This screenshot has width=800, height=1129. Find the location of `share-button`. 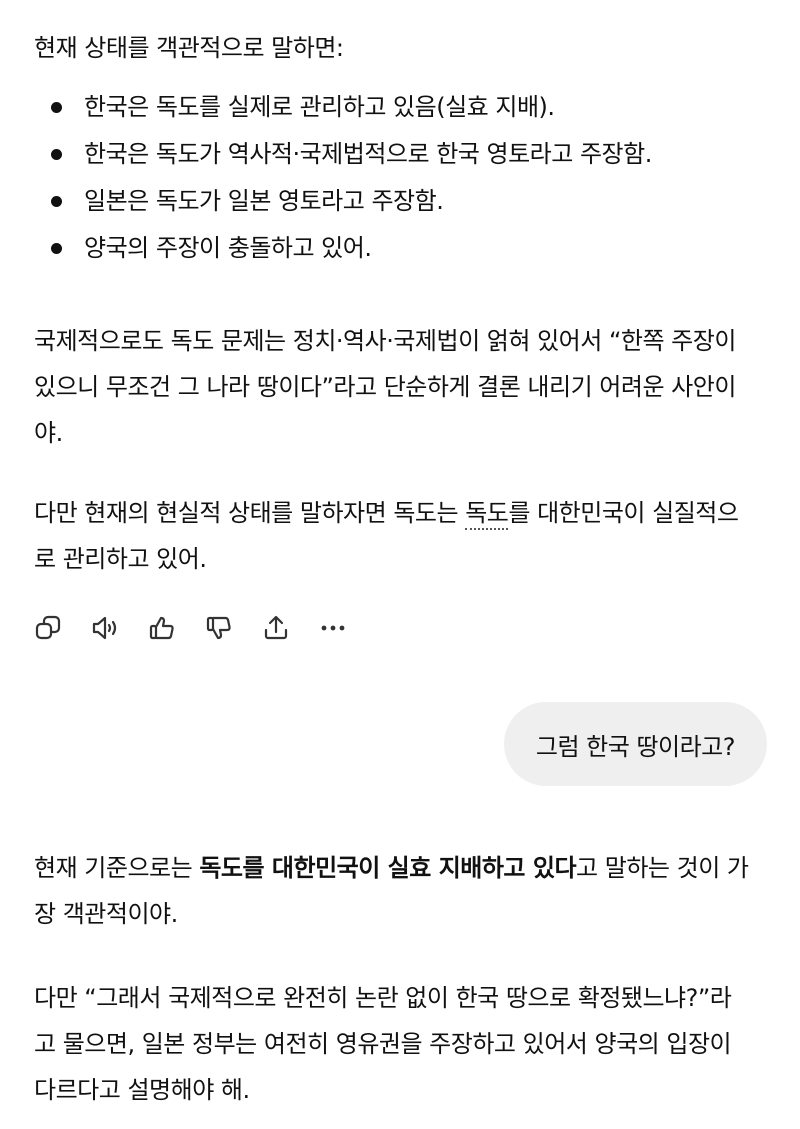

share-button is located at coordinates (276, 628).